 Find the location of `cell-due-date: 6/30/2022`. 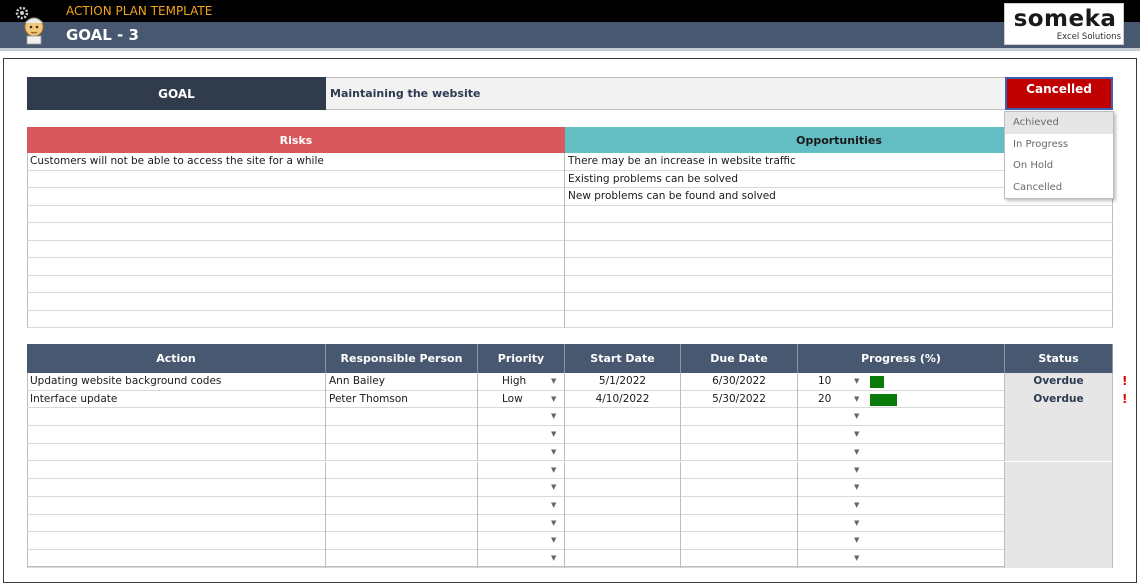

cell-due-date: 6/30/2022 is located at coordinates (739, 382).